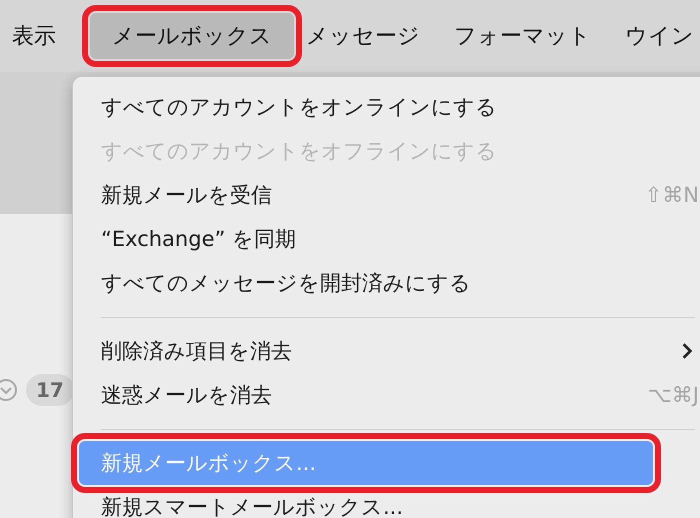 The image size is (700, 518). What do you see at coordinates (389, 351) in the screenshot?
I see `menu-item: 削除済み項目を消去` at bounding box center [389, 351].